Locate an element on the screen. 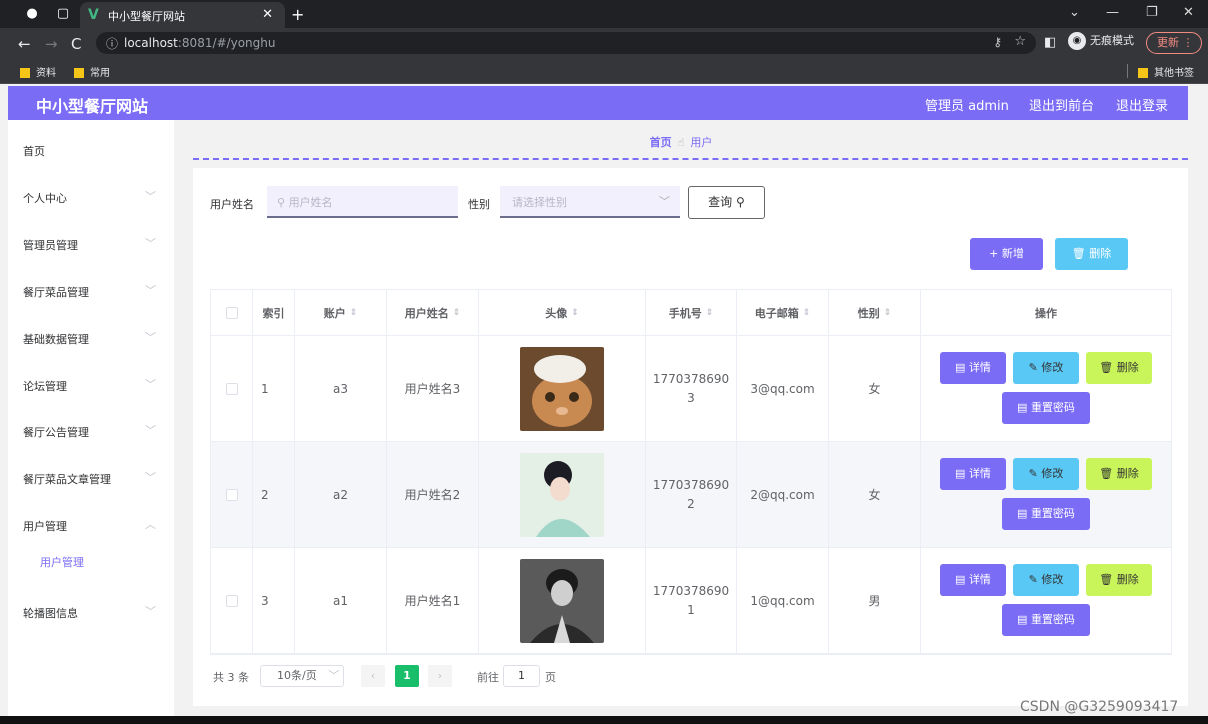 The width and height of the screenshot is (1208, 724). globe-icon: ● is located at coordinates (32, 14).